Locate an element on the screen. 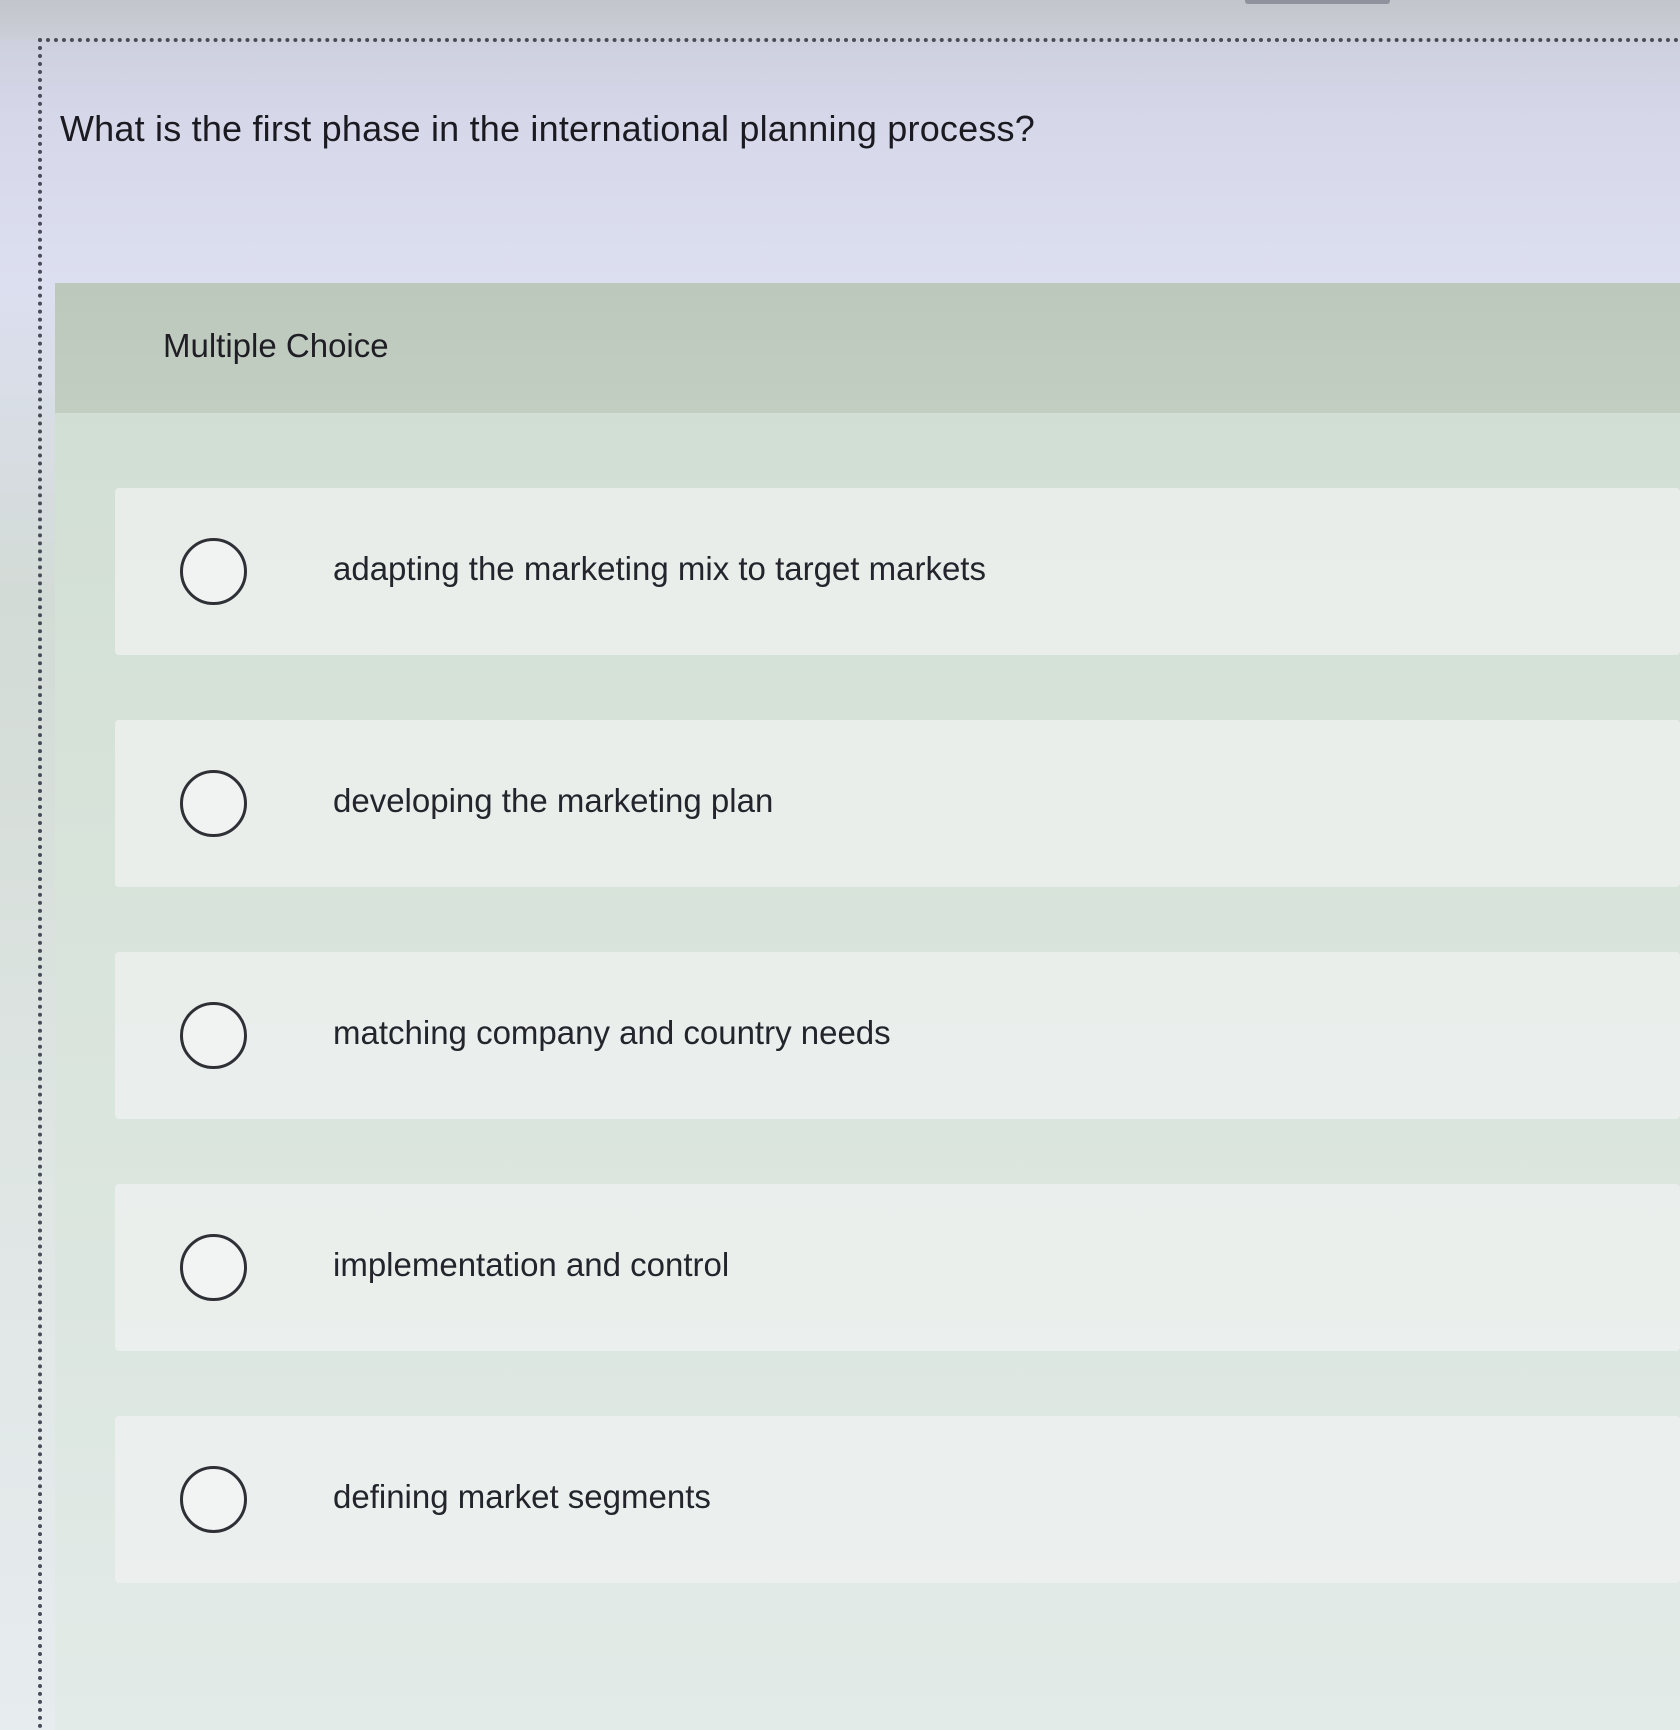 This screenshot has width=1680, height=1730. answer-option-label: defining market segments is located at coordinates (522, 1496).